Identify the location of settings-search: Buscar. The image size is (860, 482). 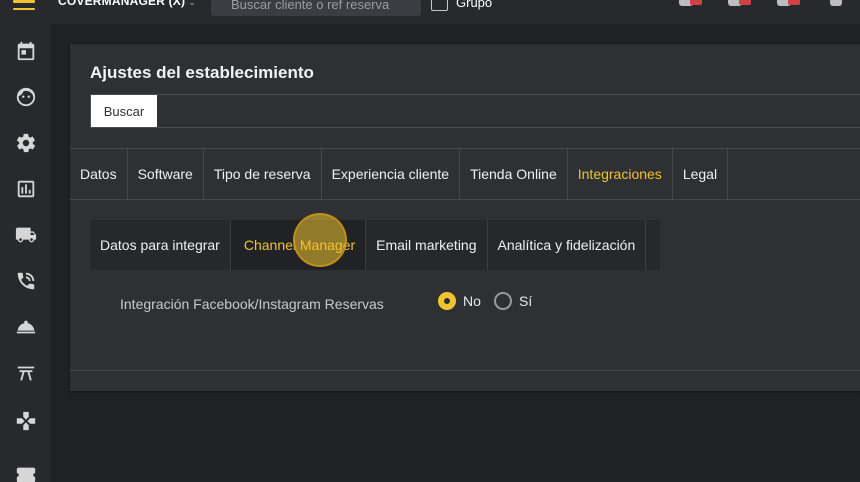
(475, 111).